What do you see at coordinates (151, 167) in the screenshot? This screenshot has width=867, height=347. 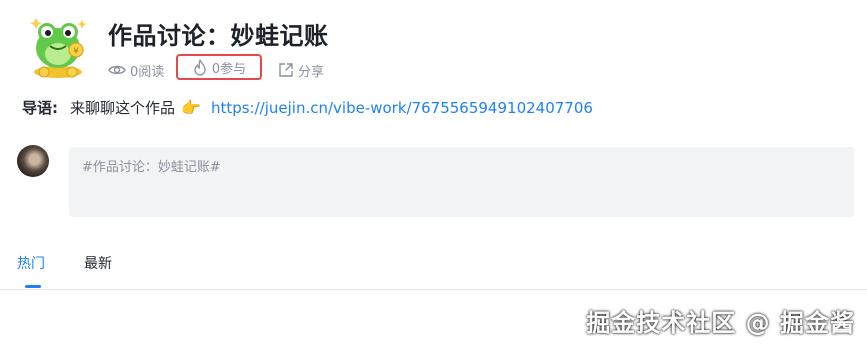 I see `comment-input-text: #作品讨论：妙蛙记账#` at bounding box center [151, 167].